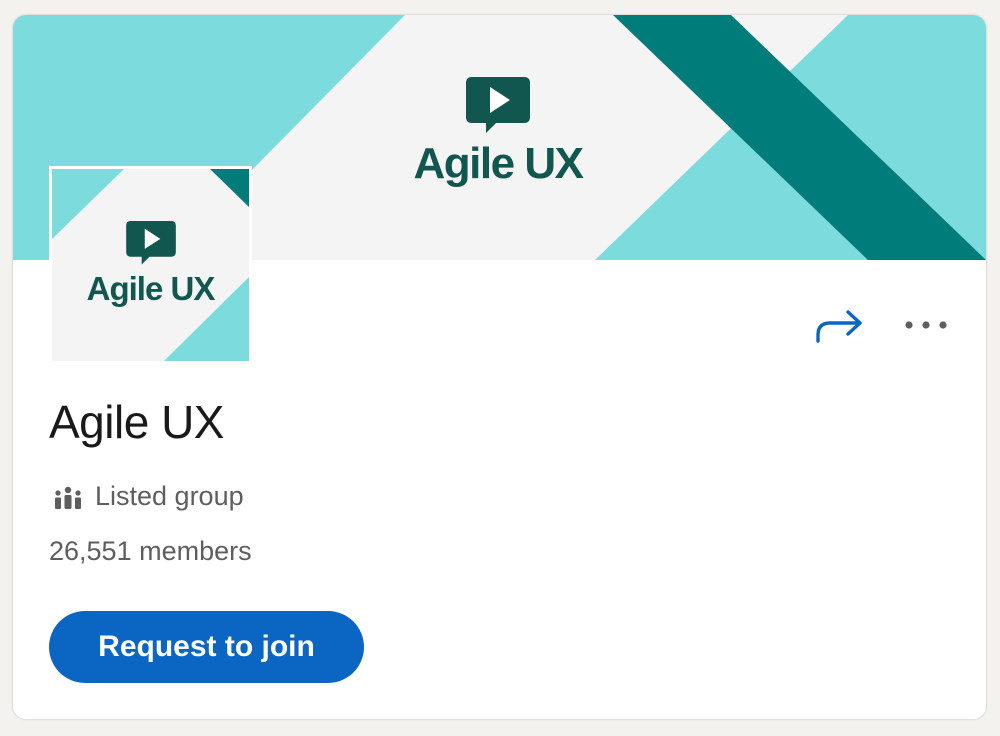 This screenshot has height=736, width=1000. I want to click on group-privacy: Listed group, so click(148, 496).